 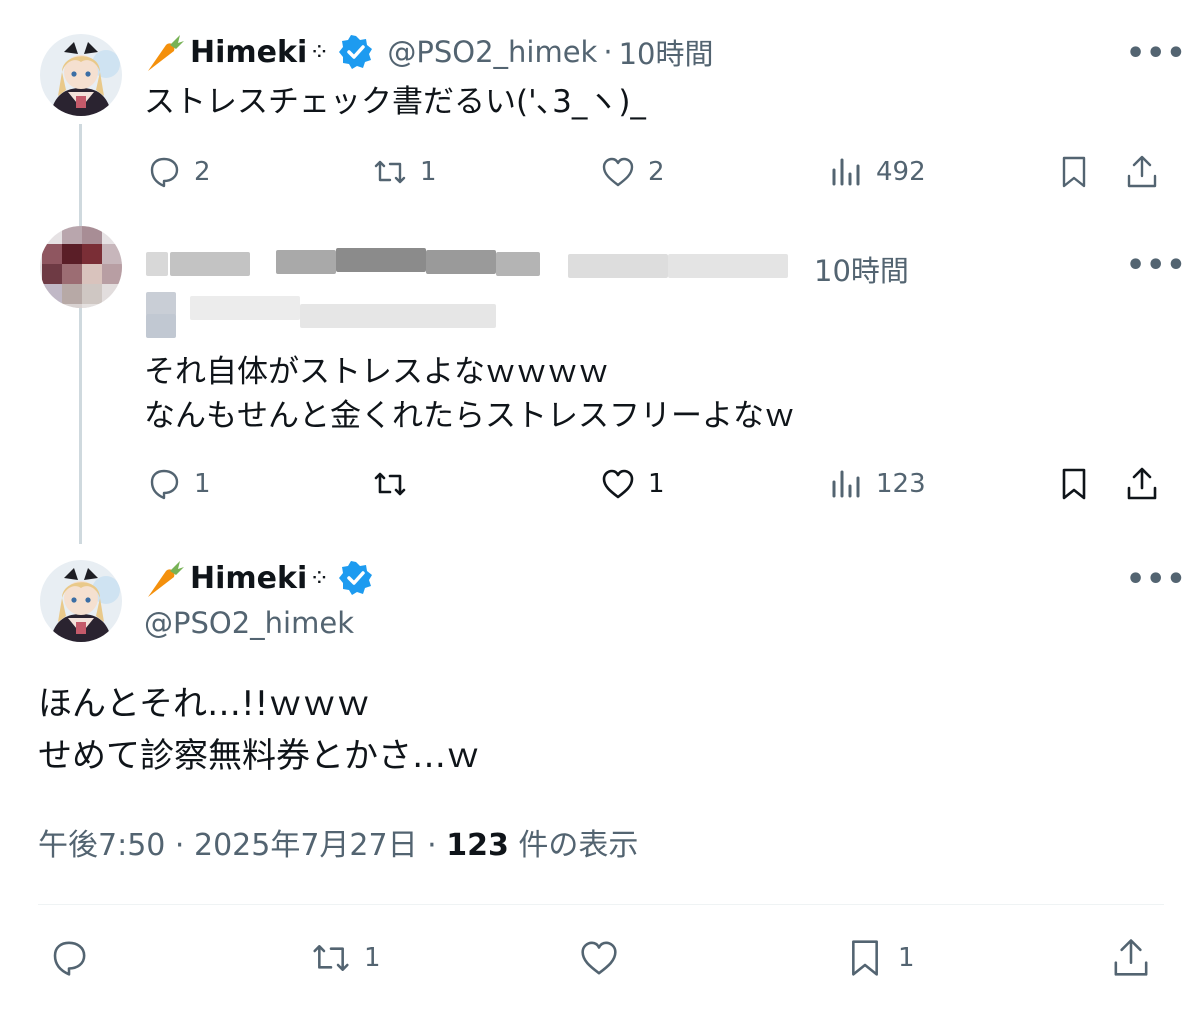 What do you see at coordinates (901, 172) in the screenshot?
I see `view-count: 492` at bounding box center [901, 172].